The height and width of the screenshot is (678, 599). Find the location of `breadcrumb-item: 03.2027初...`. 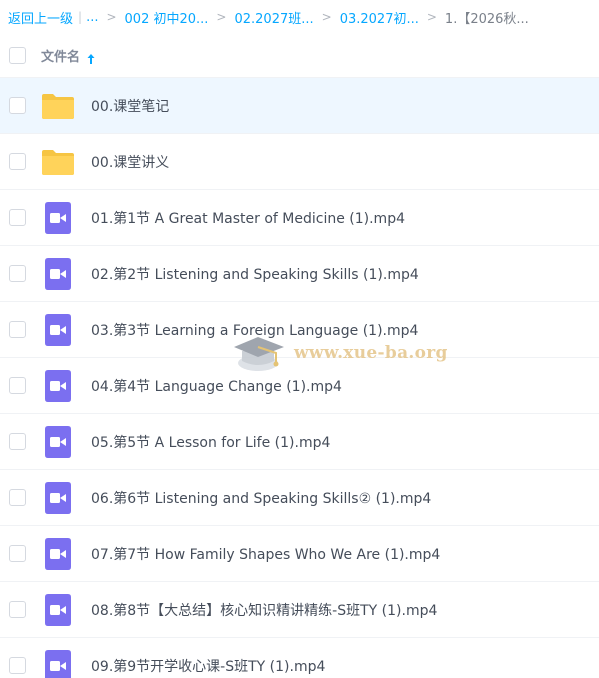

breadcrumb-item: 03.2027初... is located at coordinates (379, 17).